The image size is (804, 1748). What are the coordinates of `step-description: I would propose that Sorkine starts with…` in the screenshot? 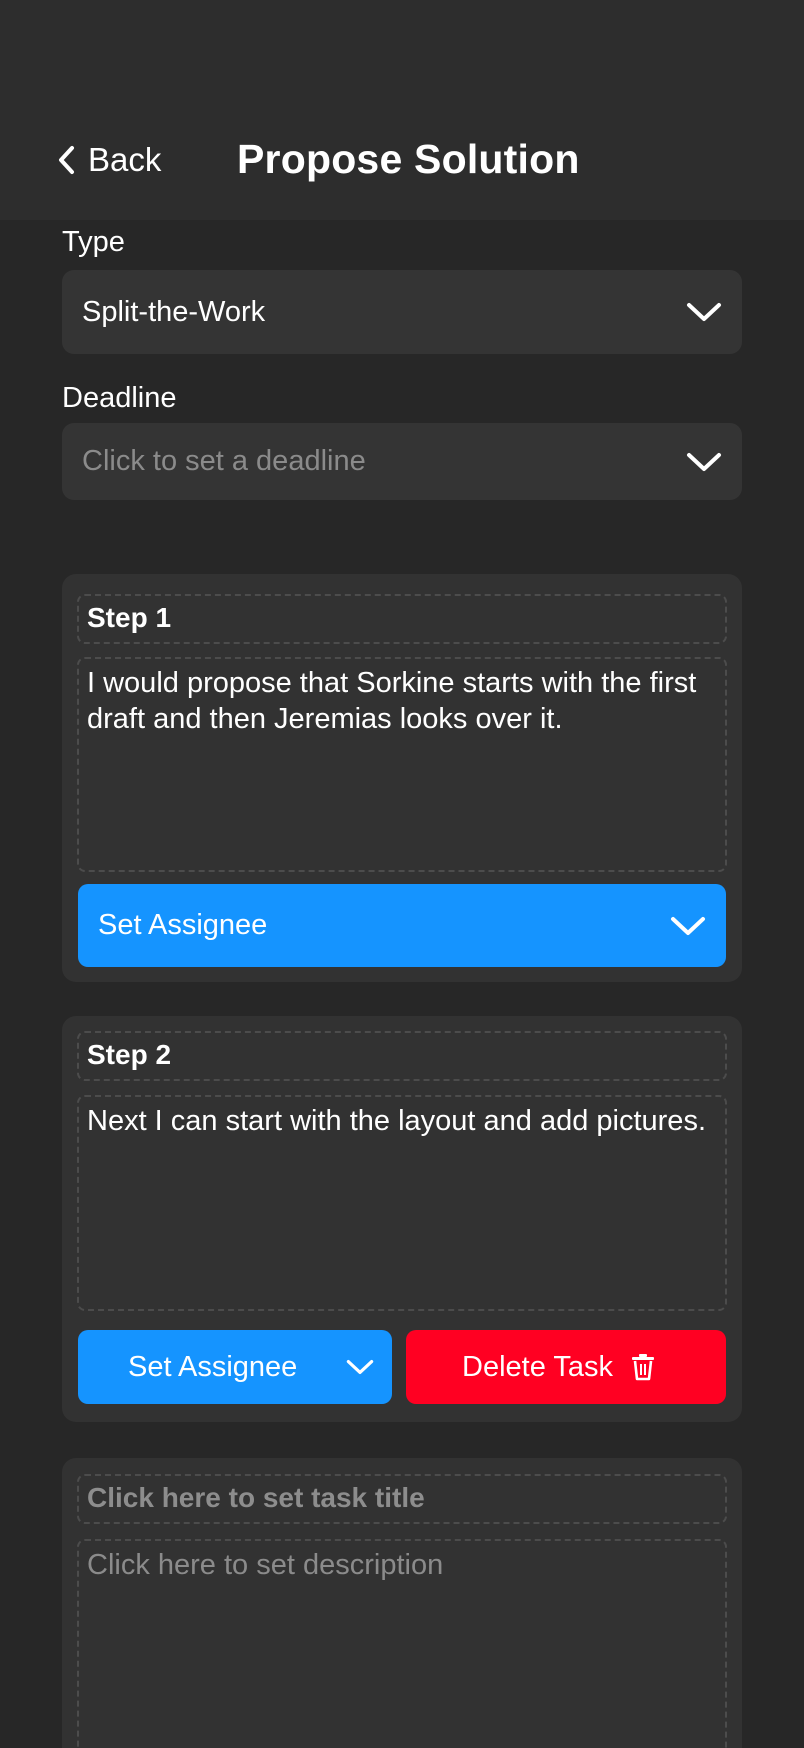 It's located at (392, 701).